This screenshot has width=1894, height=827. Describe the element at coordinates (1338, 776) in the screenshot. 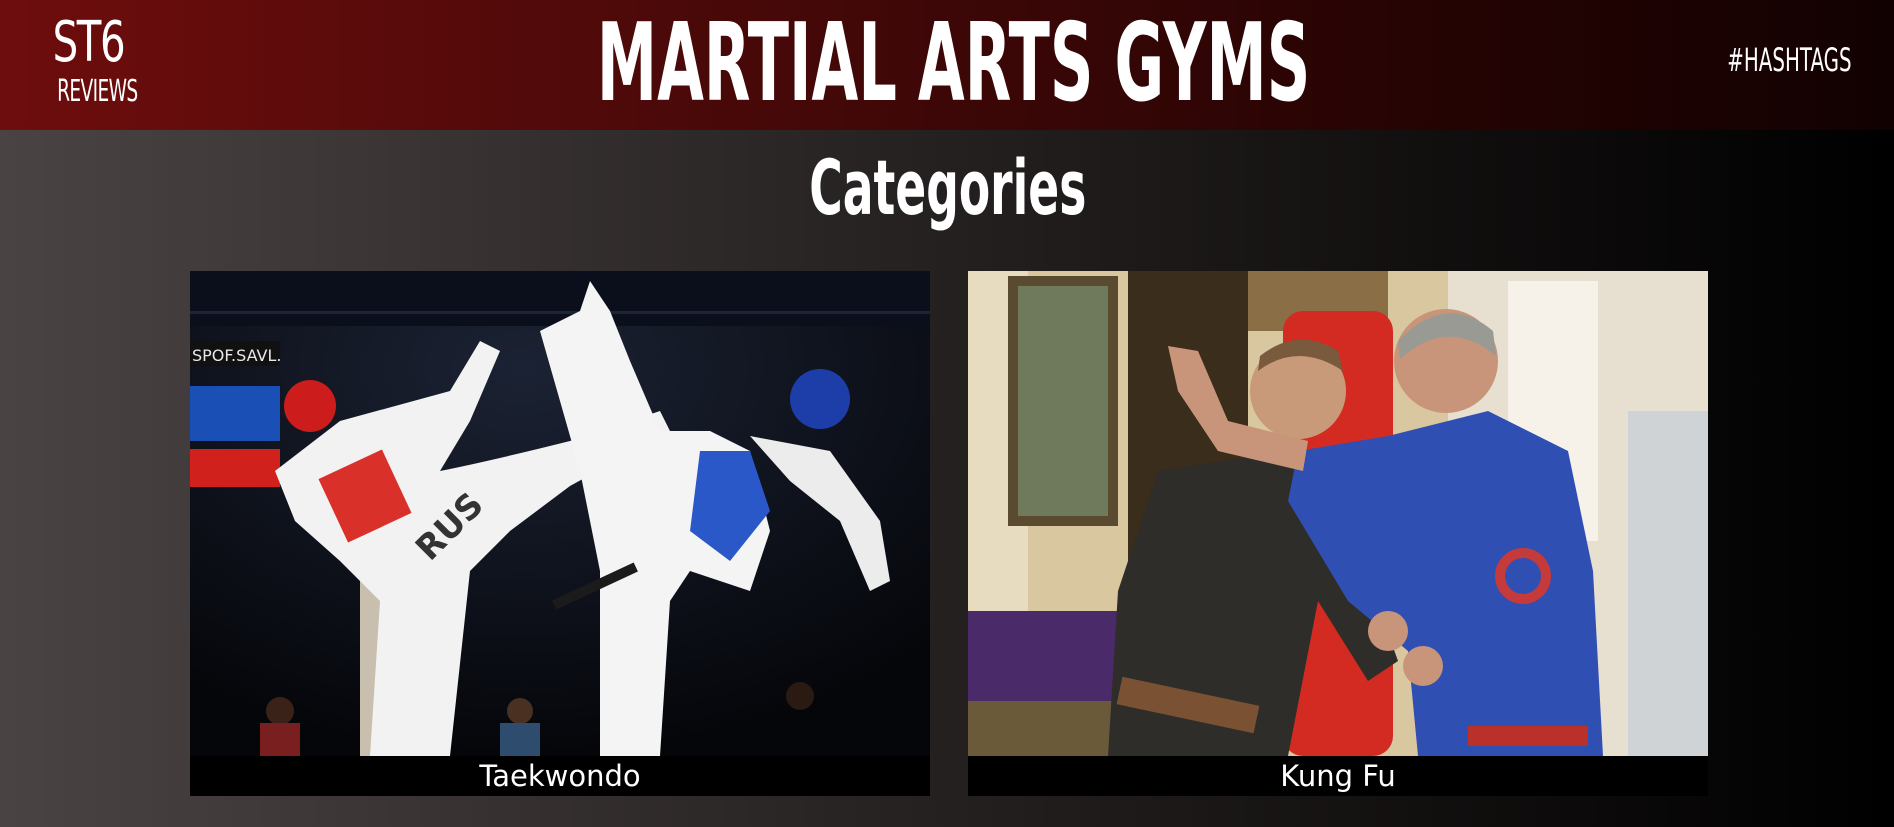

I see `category-label-kung-fu: Kung Fu` at that location.